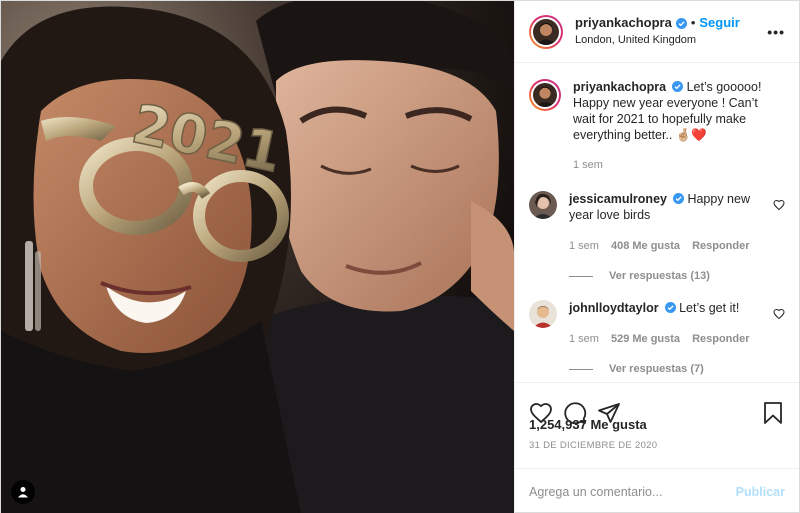 The height and width of the screenshot is (513, 800). I want to click on caption-avatar-image, so click(545, 95).